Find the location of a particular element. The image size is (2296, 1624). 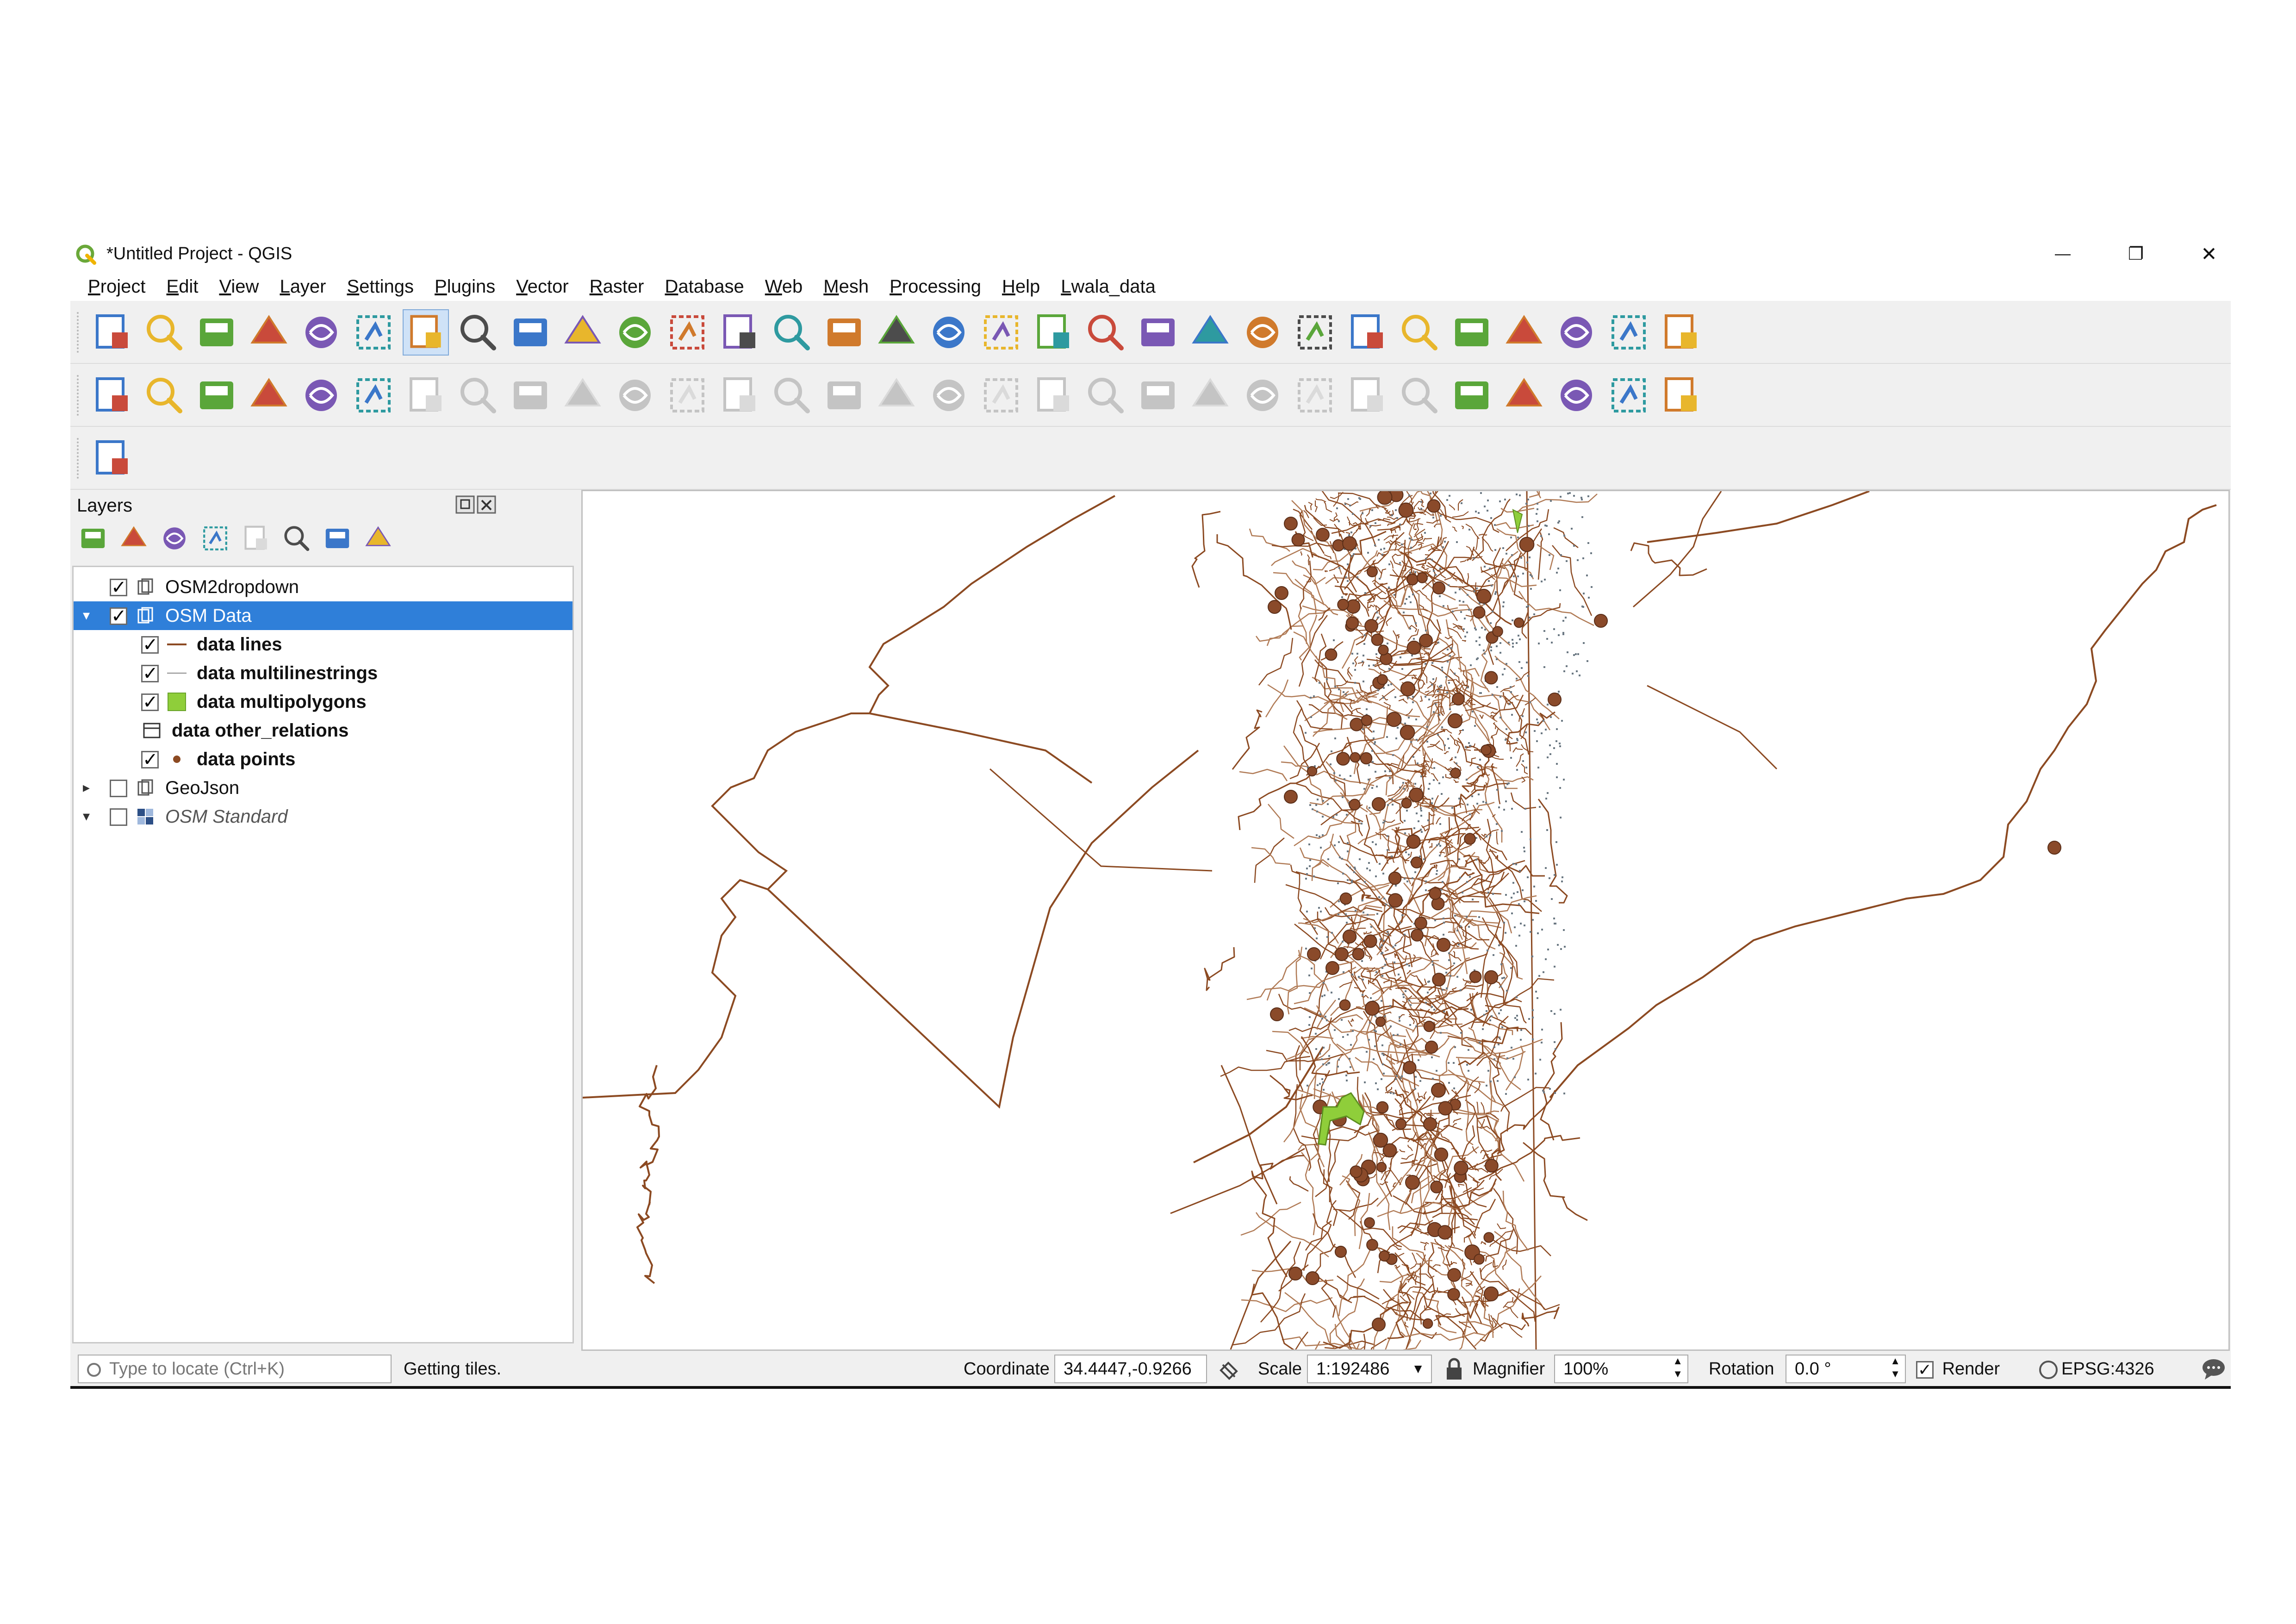

new-project-icon is located at coordinates (112, 332).